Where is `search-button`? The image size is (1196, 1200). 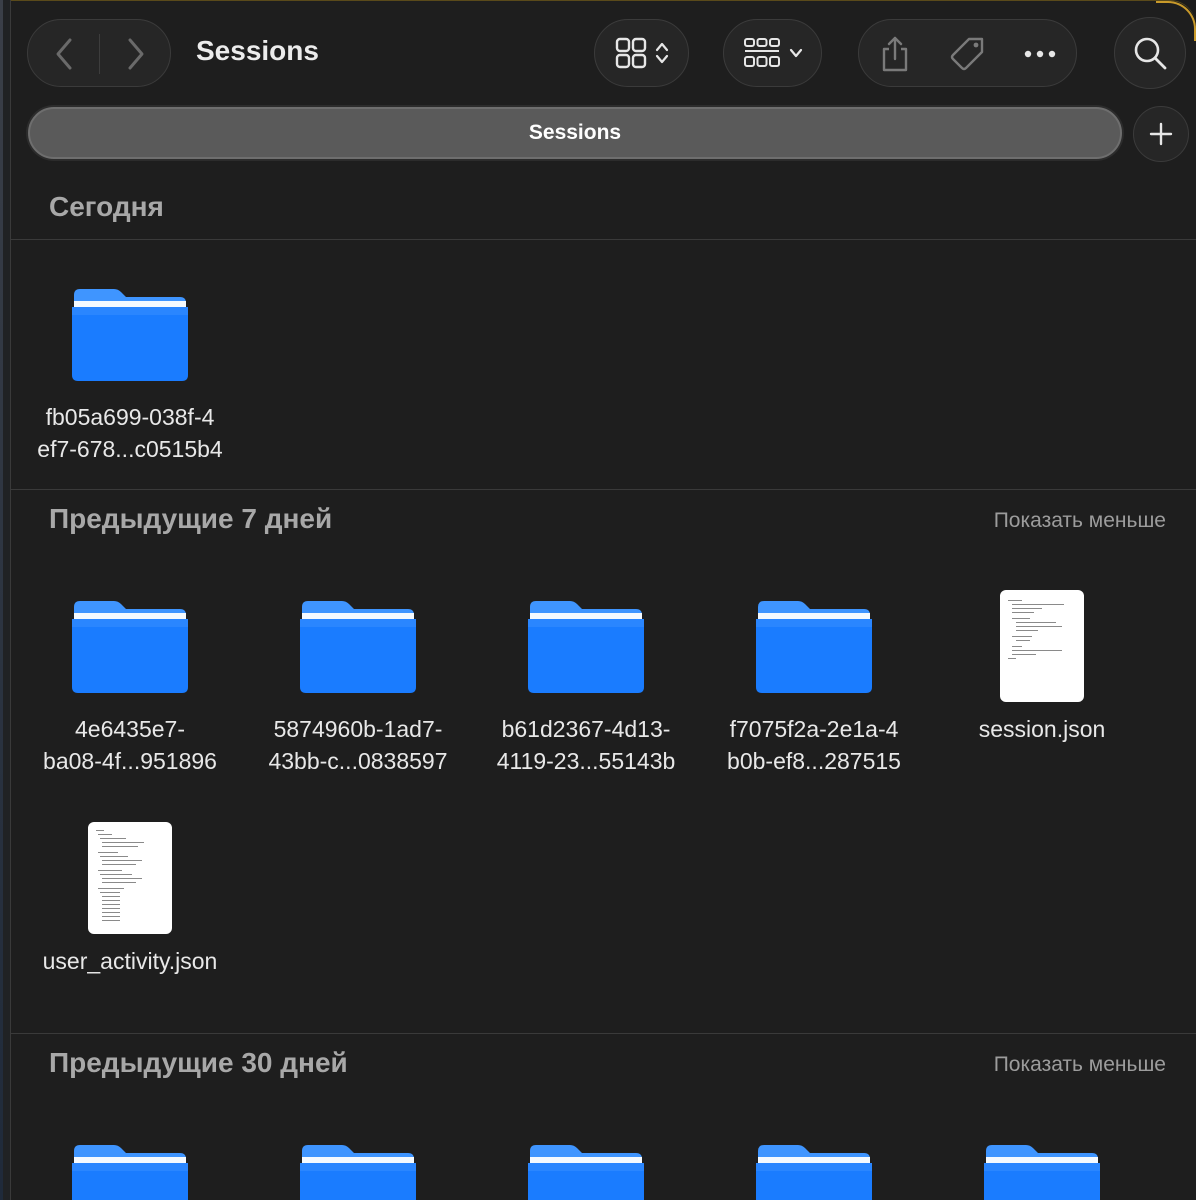
search-button is located at coordinates (1150, 53).